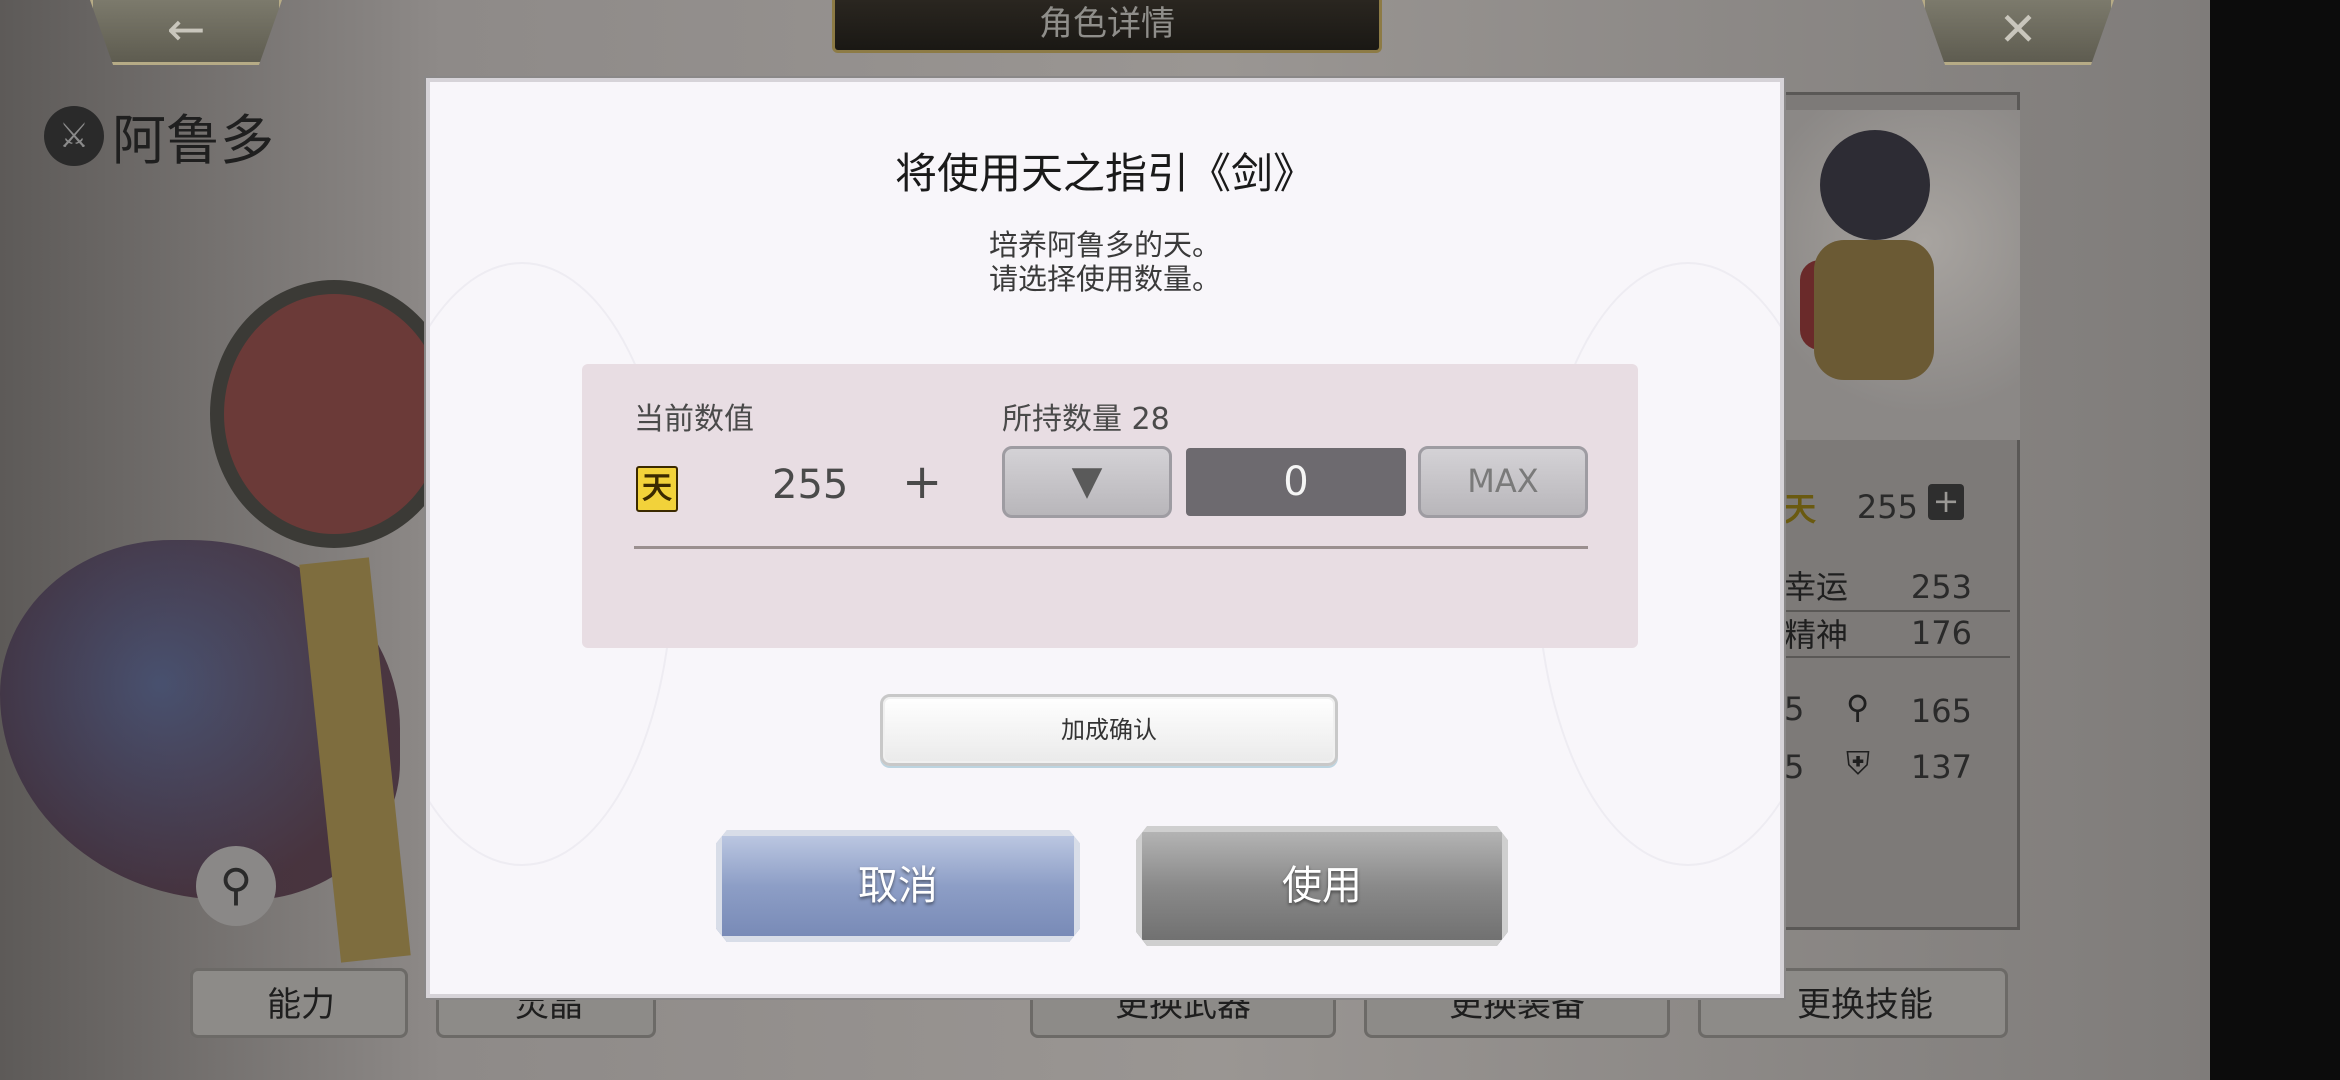  What do you see at coordinates (334, 414) in the screenshot?
I see `character-art-shield` at bounding box center [334, 414].